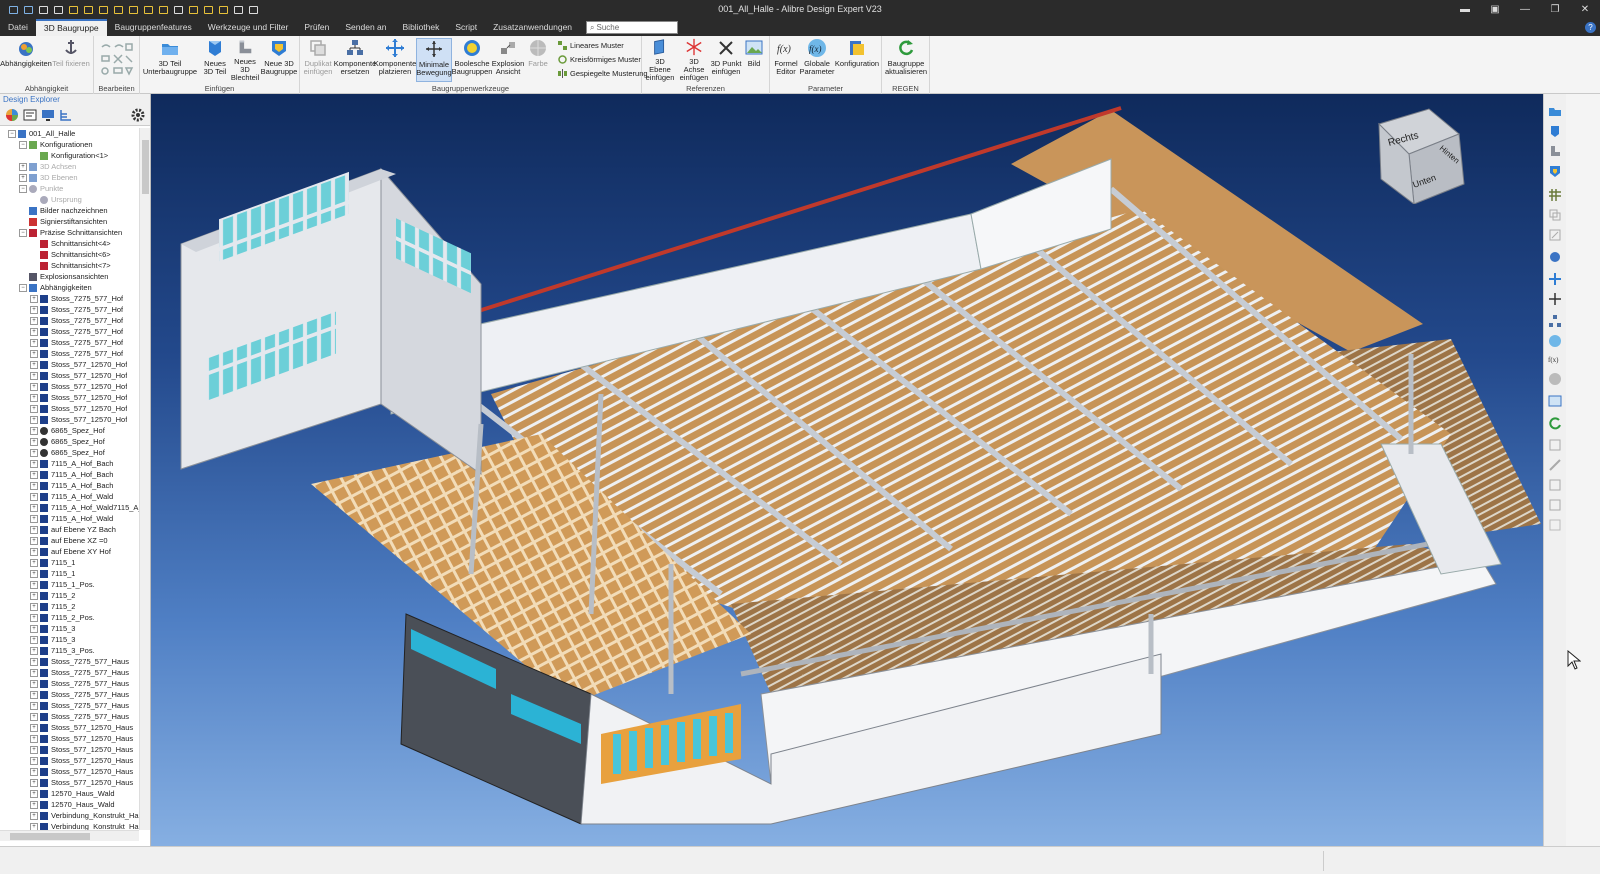  Describe the element at coordinates (1555, 379) in the screenshot. I see `color-icon` at that location.